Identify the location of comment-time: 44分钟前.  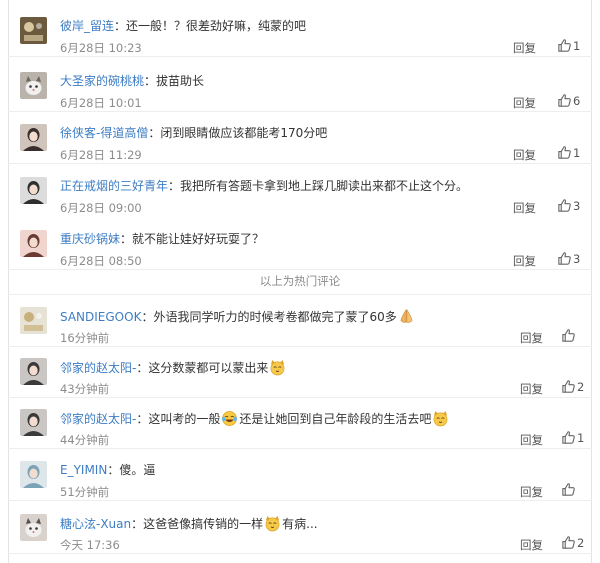
(85, 440).